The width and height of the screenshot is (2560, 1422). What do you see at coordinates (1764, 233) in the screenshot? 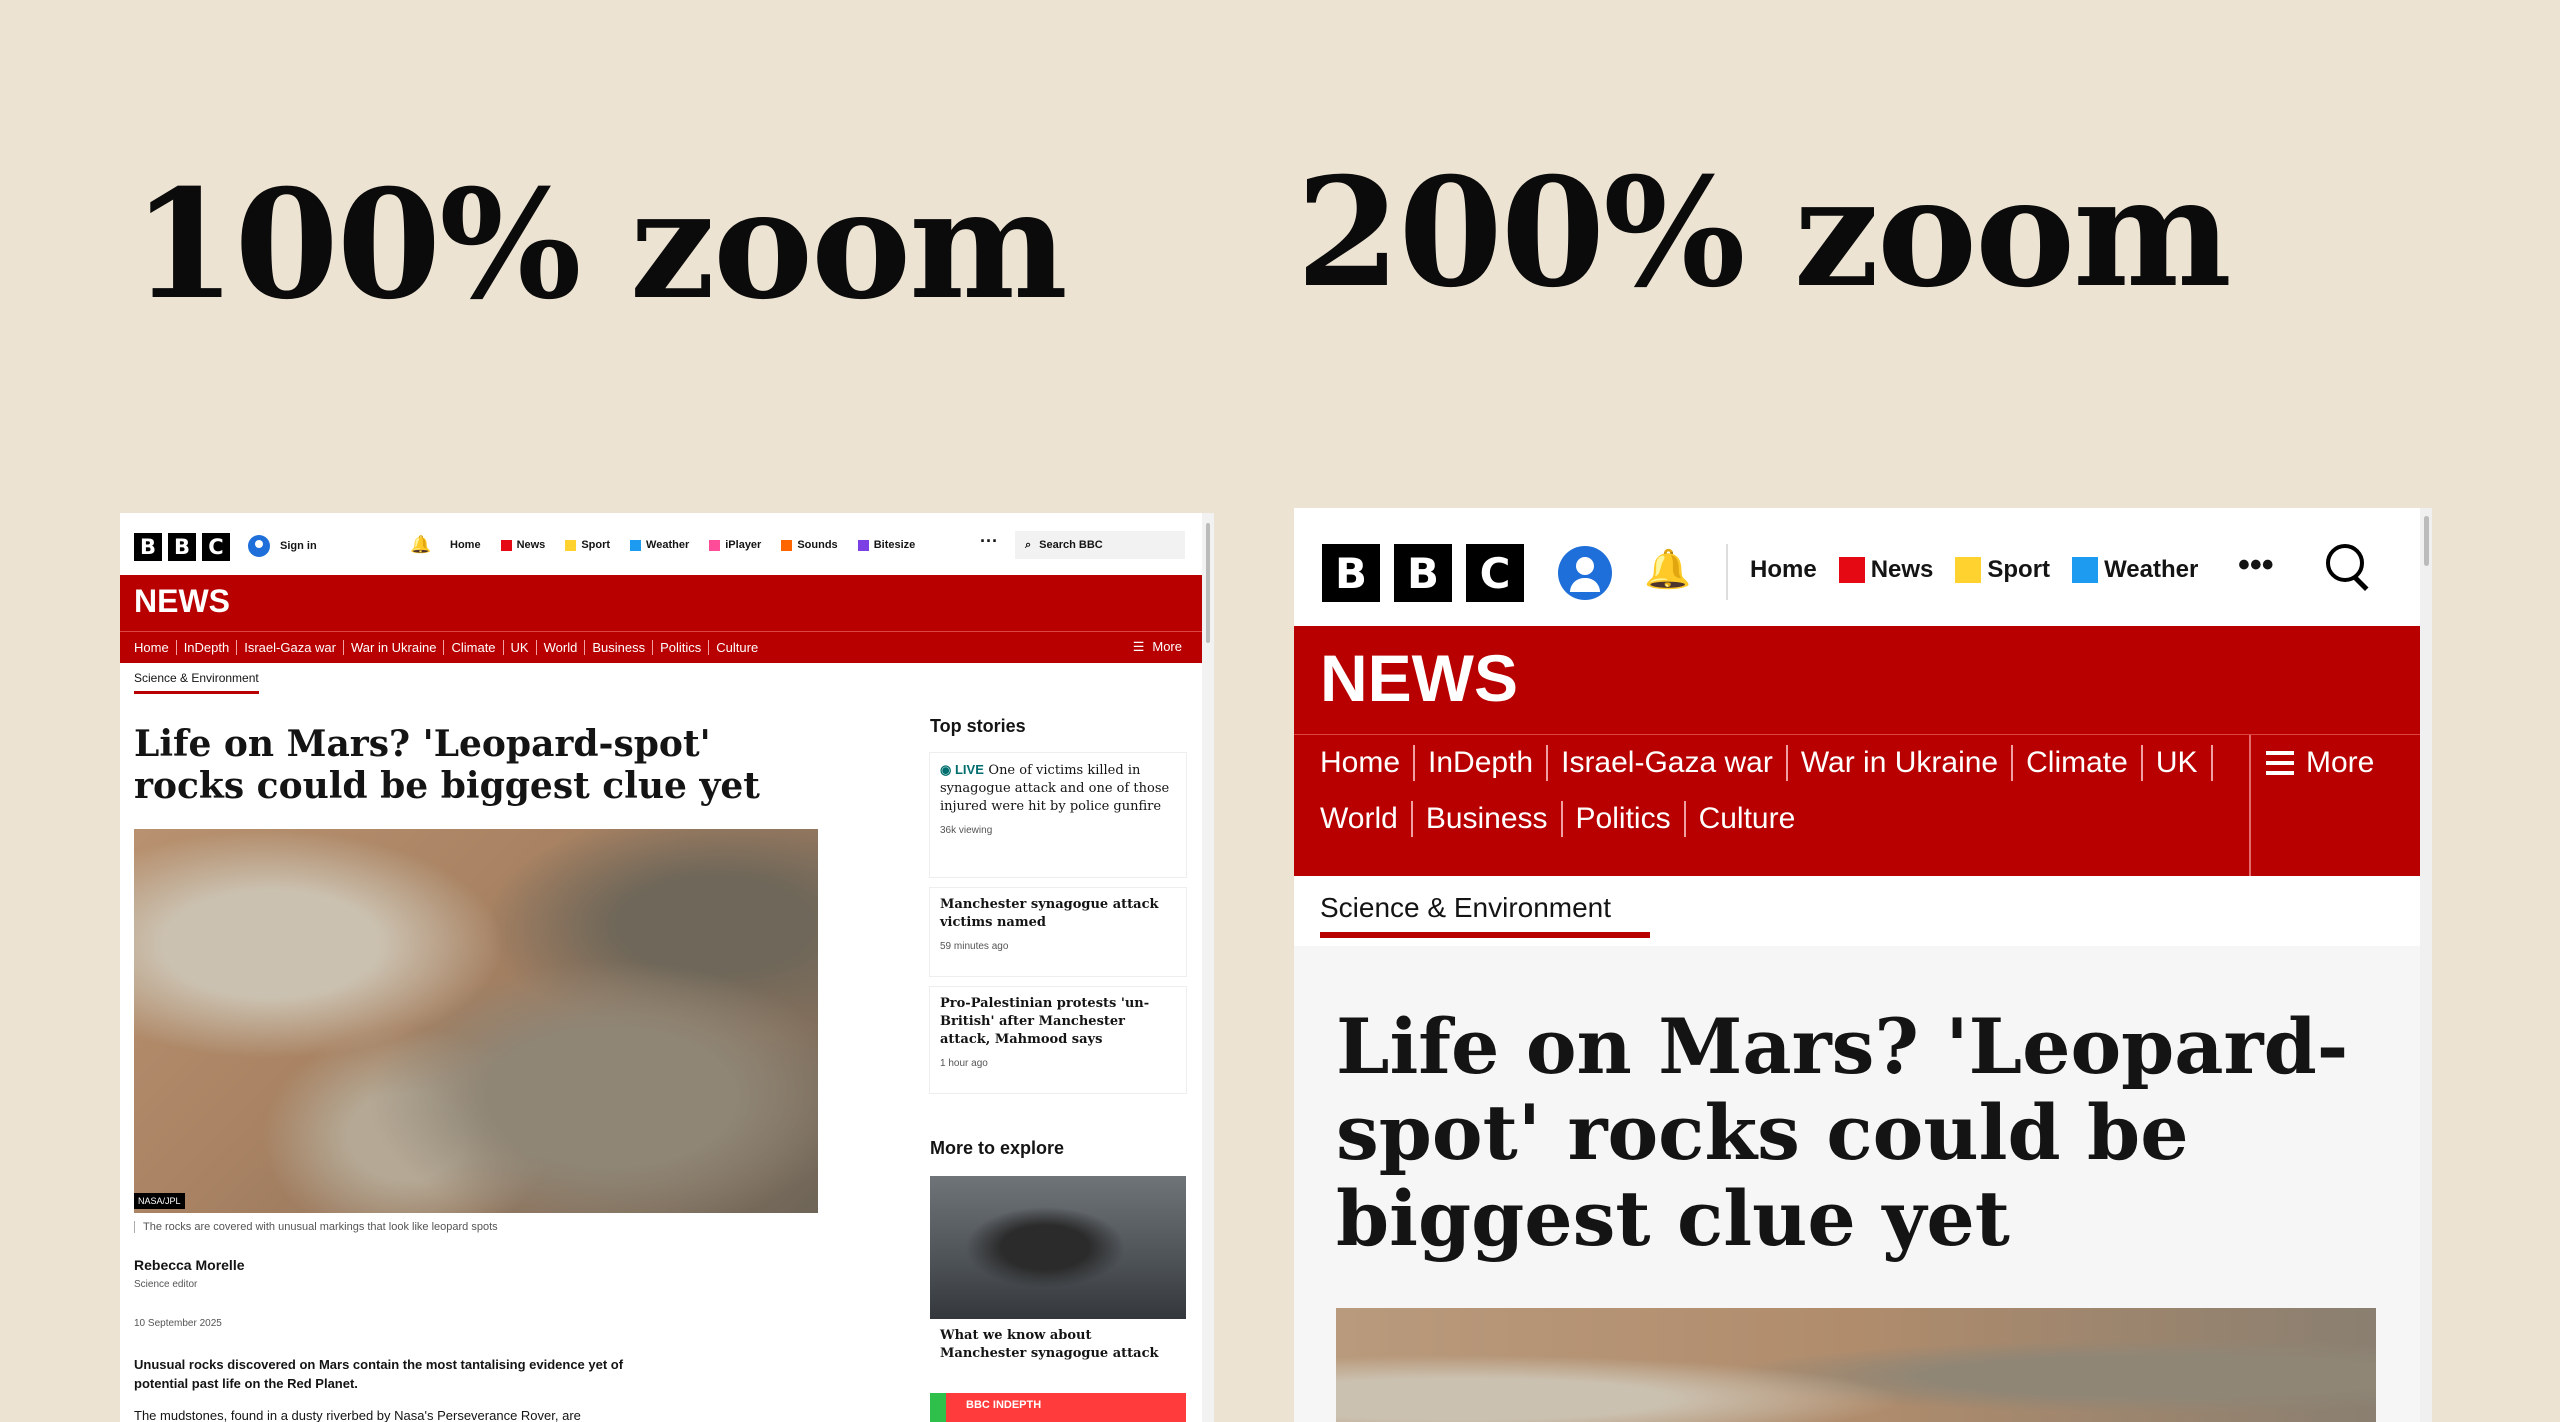
I see `heading-200-zoom: 200% zoom` at bounding box center [1764, 233].